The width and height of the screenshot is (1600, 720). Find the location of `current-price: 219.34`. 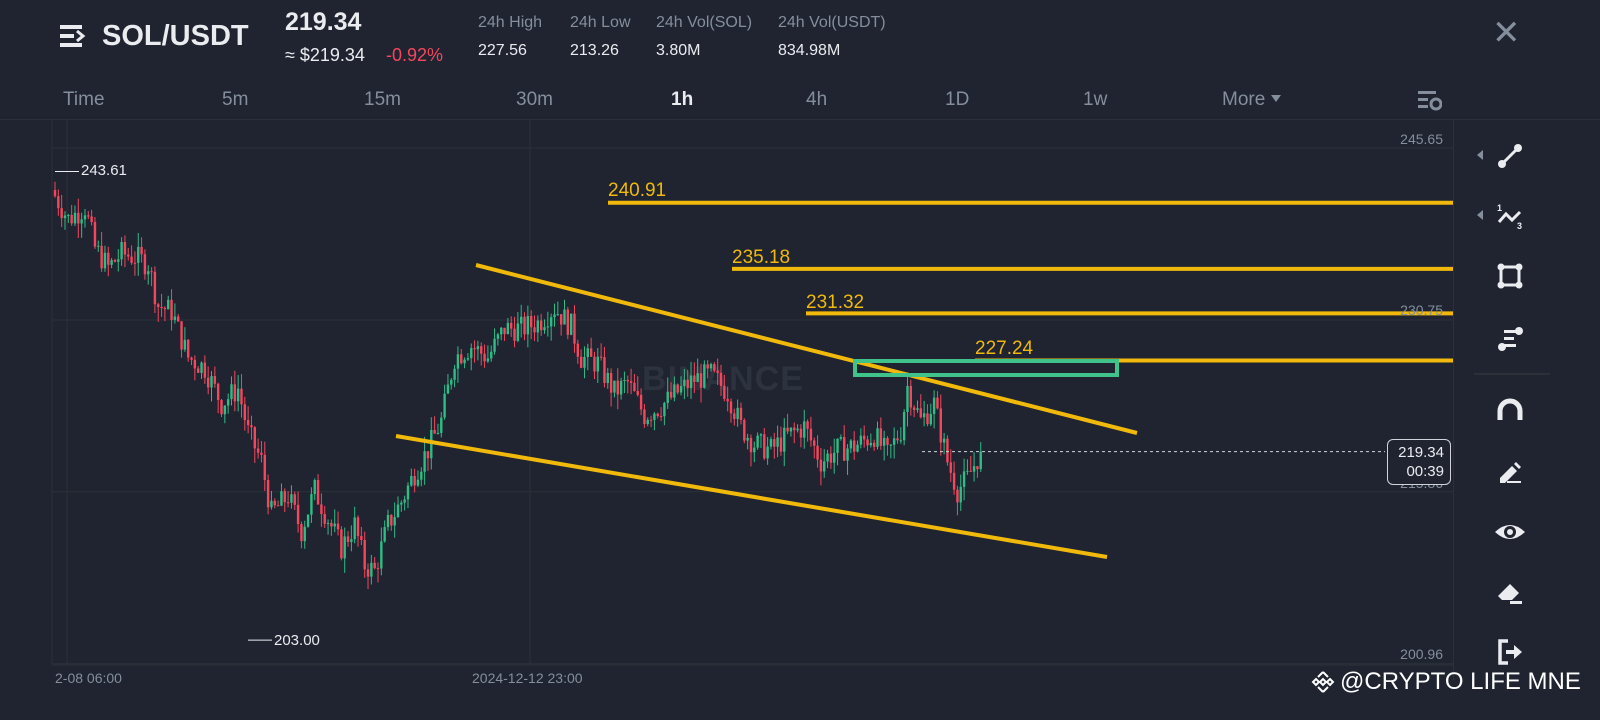

current-price: 219.34 is located at coordinates (1421, 452).